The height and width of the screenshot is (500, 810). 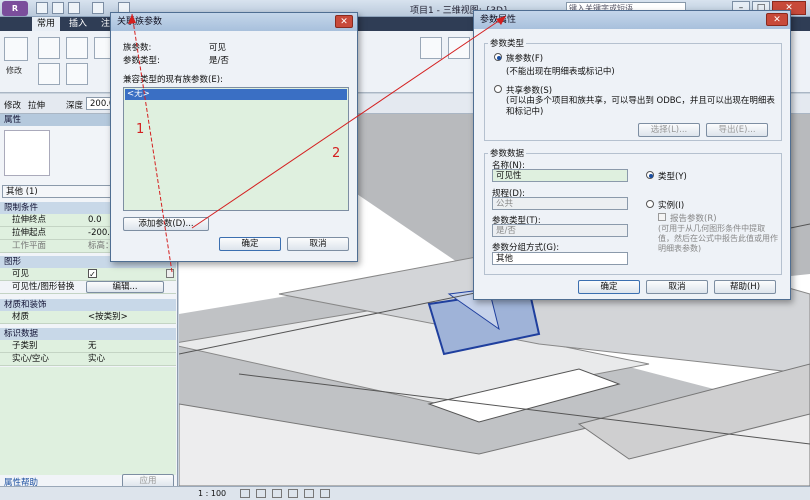 What do you see at coordinates (140, 129) in the screenshot?
I see `annotation-marker-1: 1` at bounding box center [140, 129].